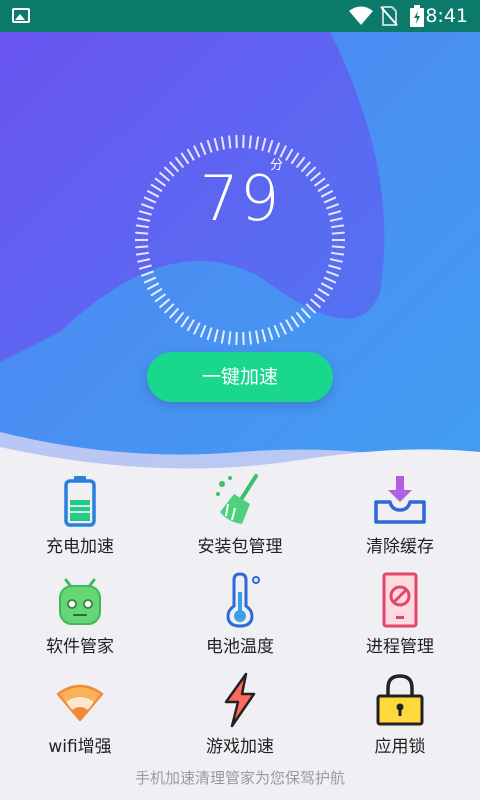 The image size is (480, 800). I want to click on feature-label: 充电加速, so click(80, 547).